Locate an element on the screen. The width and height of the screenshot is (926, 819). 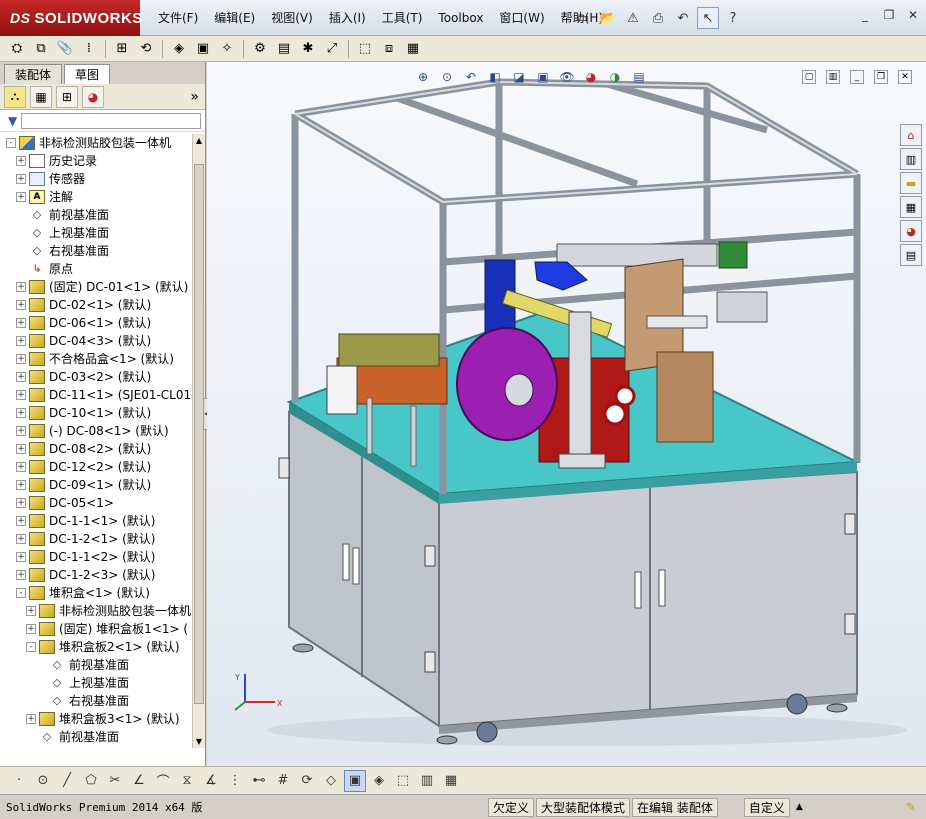
smart-fasteners-icon: ⊞ is located at coordinates (122, 49).